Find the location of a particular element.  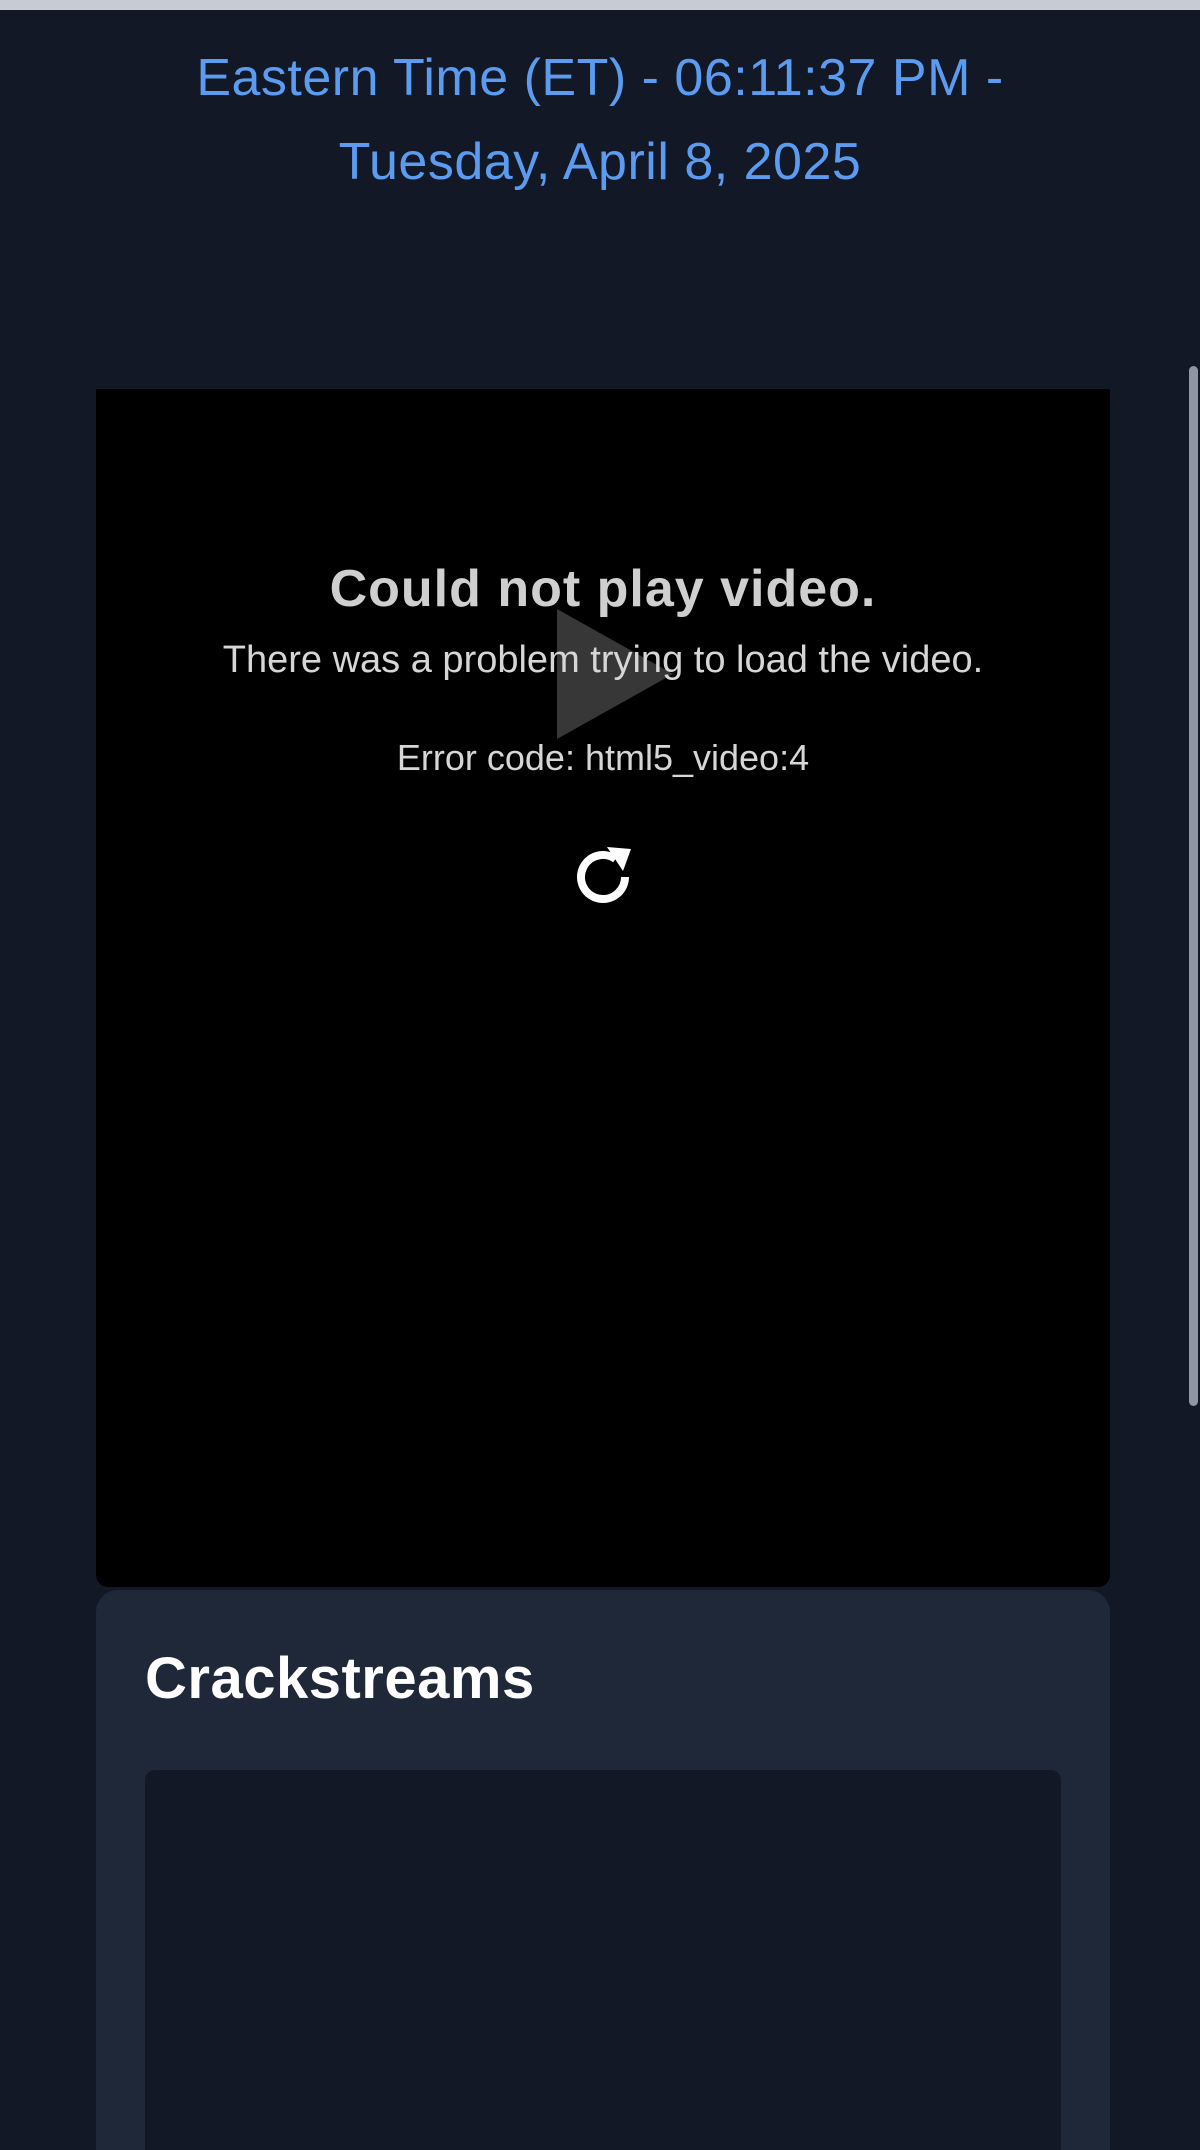

error-title: Could not play video. is located at coordinates (603, 589).